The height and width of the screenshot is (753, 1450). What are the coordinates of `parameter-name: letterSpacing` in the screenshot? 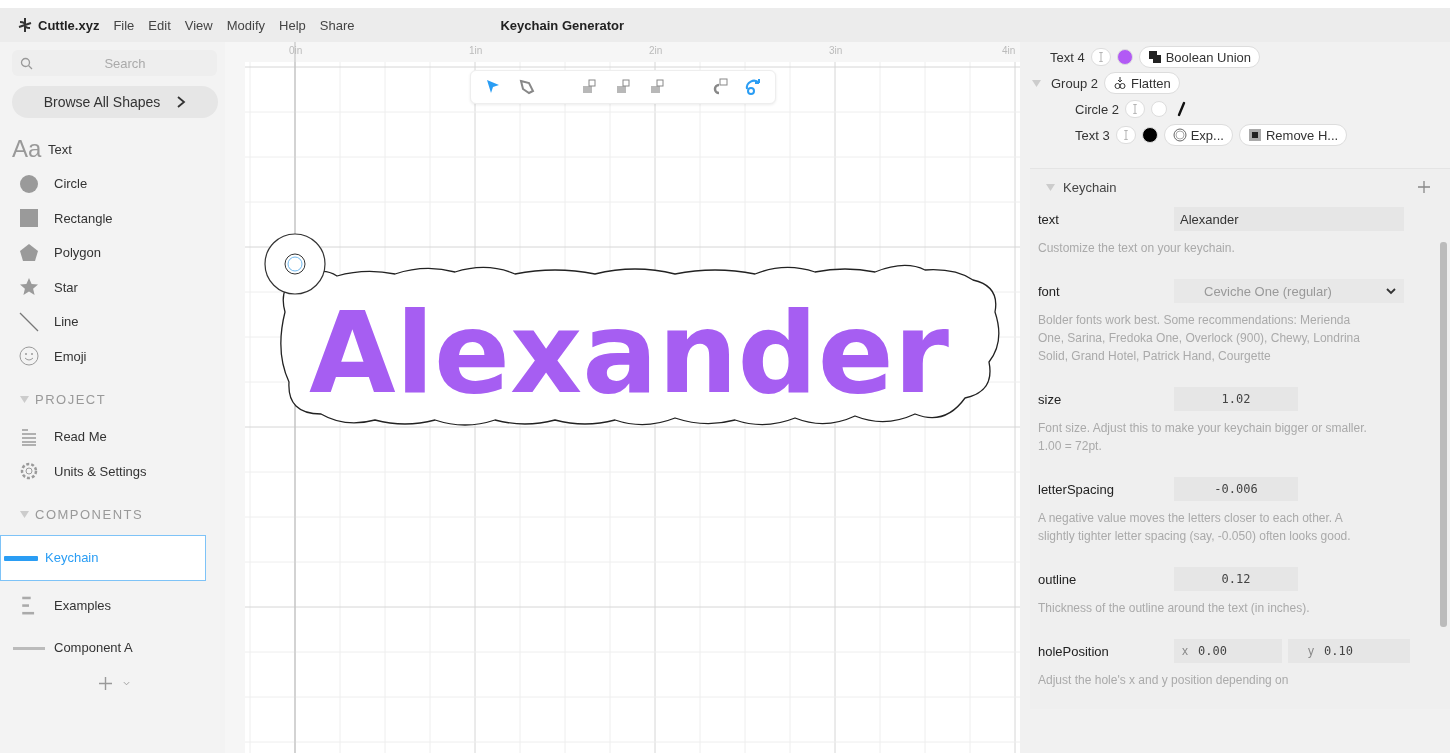 It's located at (1076, 489).